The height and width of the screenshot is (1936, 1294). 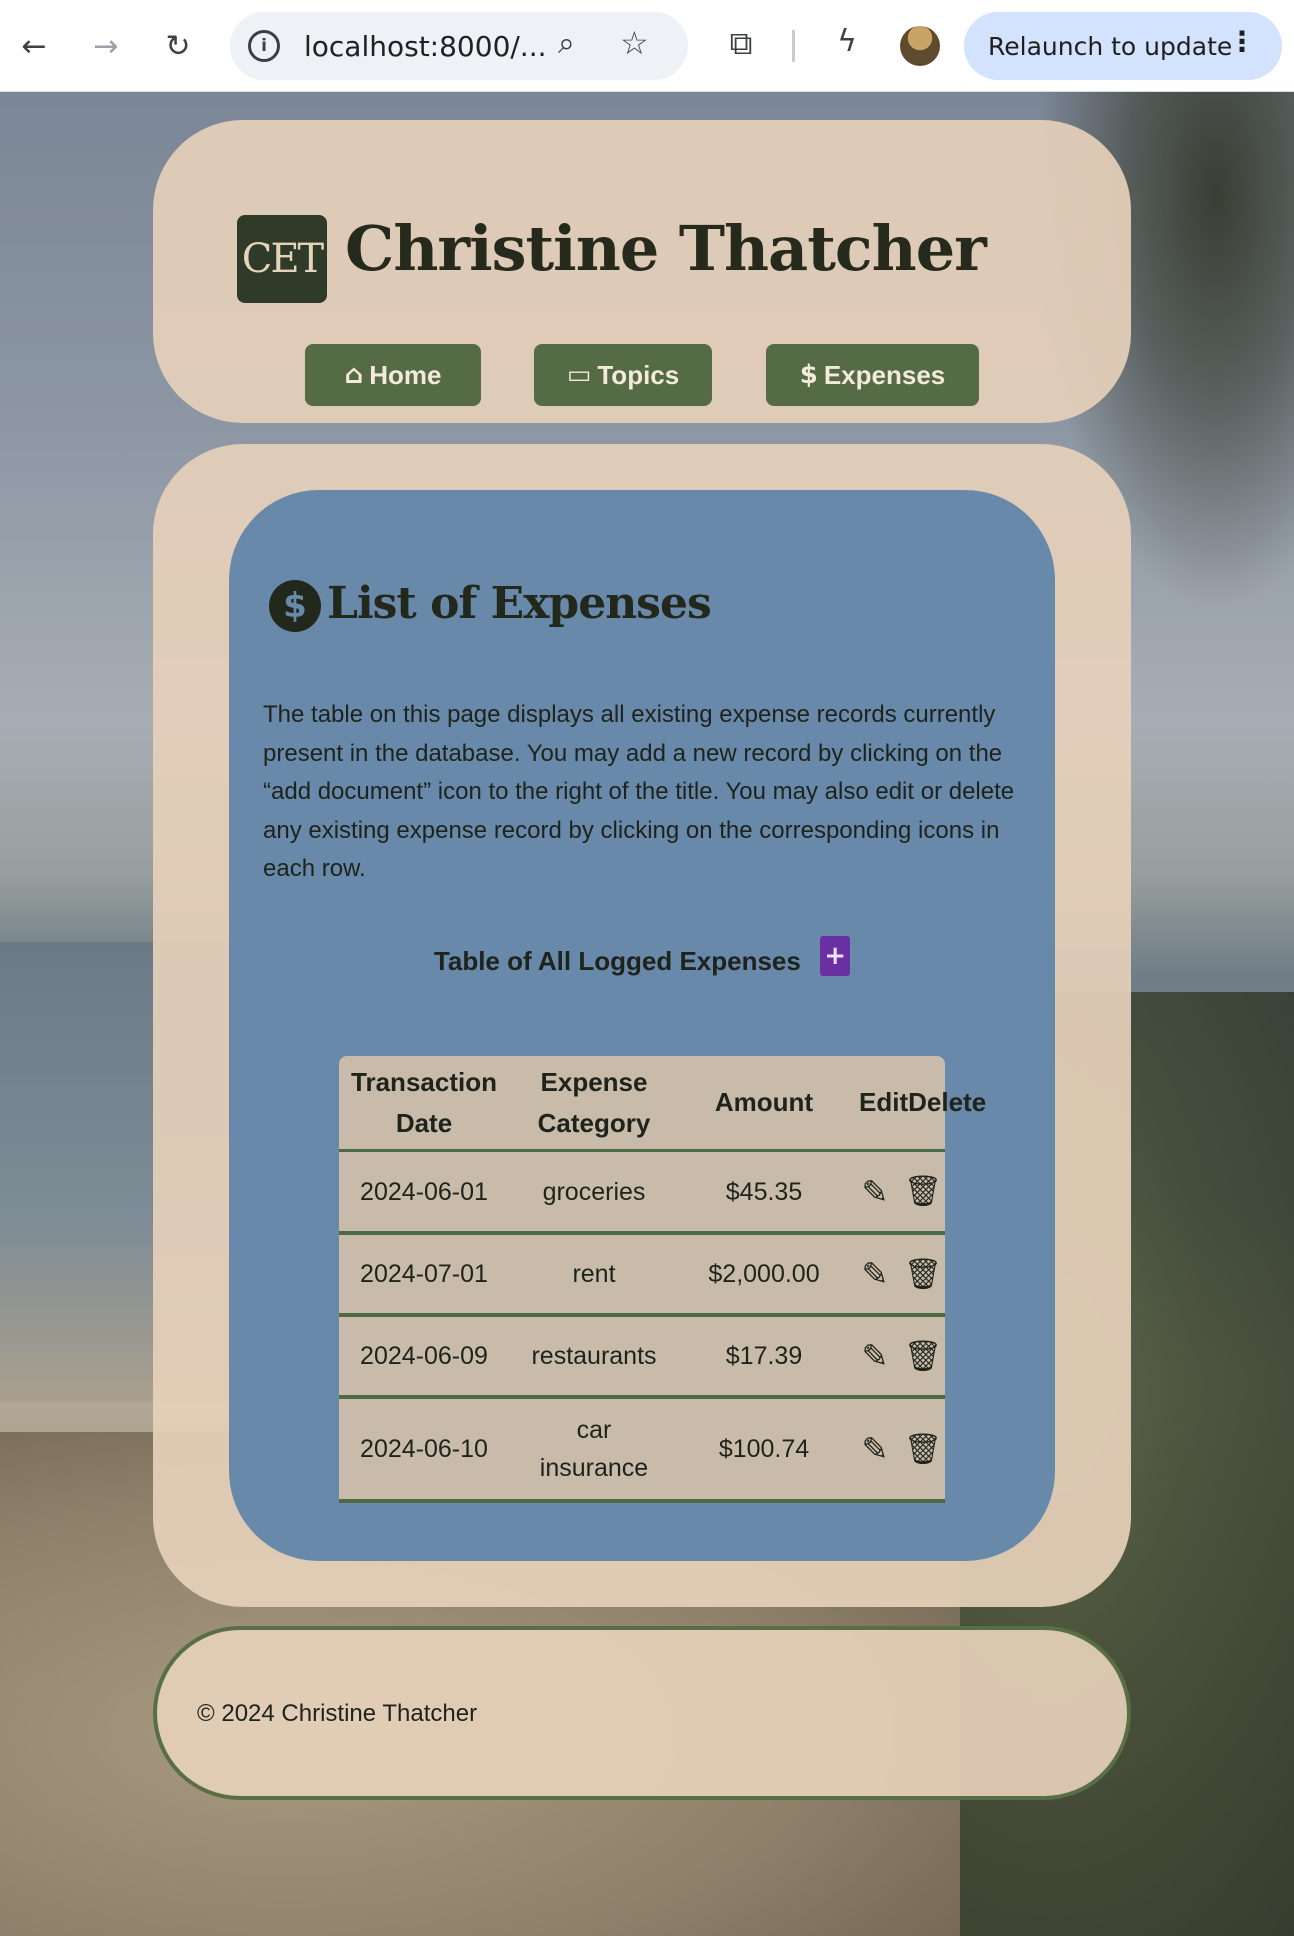 What do you see at coordinates (594, 1191) in the screenshot?
I see `cell-category: groceries` at bounding box center [594, 1191].